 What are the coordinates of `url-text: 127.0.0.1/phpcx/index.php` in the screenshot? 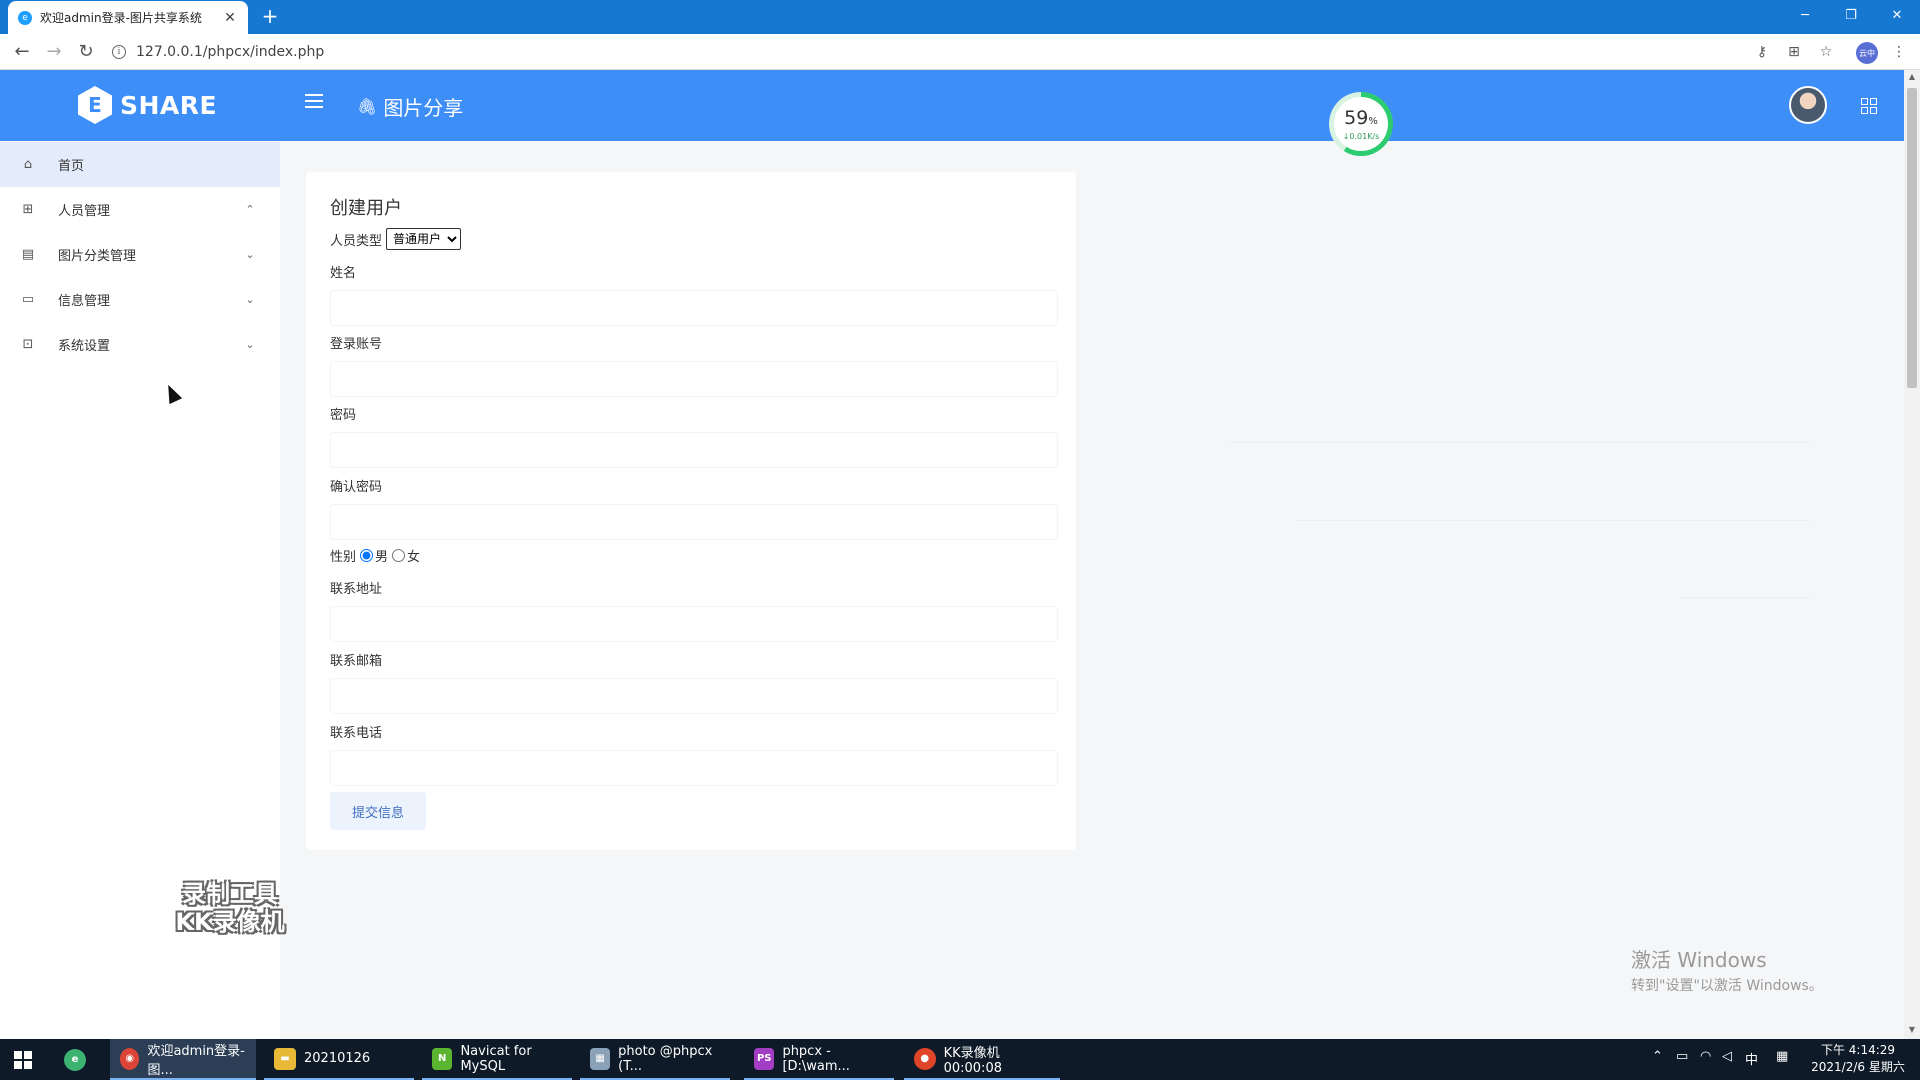 It's located at (230, 52).